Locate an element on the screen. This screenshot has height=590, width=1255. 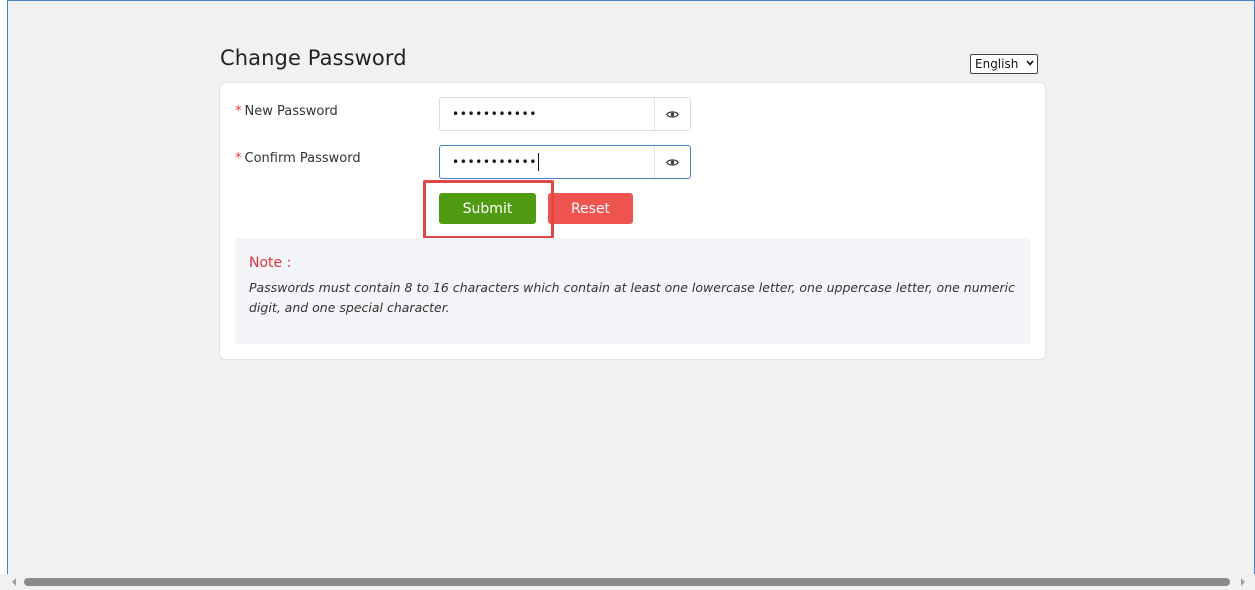
scrollbar-thumb is located at coordinates (627, 582).